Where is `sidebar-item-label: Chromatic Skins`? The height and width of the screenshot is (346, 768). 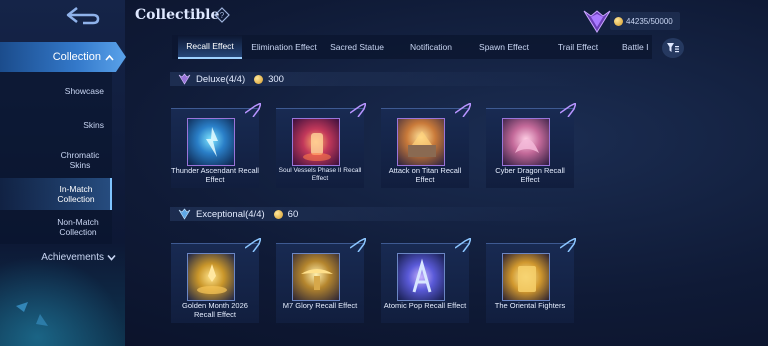
sidebar-item-label: Chromatic Skins is located at coordinates (80, 160).